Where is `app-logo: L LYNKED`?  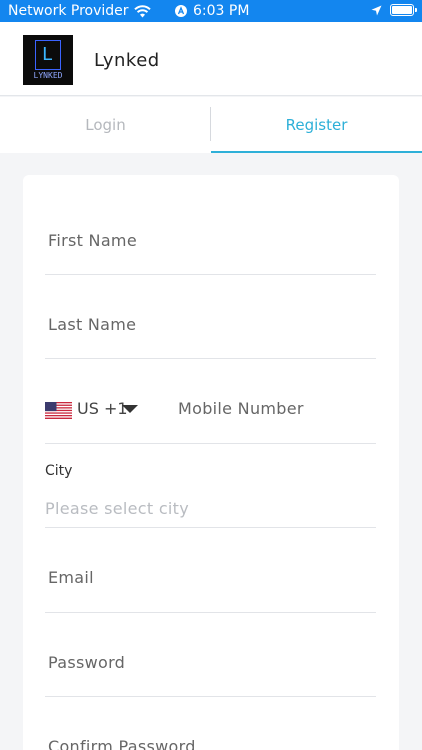 app-logo: L LYNKED is located at coordinates (48, 60).